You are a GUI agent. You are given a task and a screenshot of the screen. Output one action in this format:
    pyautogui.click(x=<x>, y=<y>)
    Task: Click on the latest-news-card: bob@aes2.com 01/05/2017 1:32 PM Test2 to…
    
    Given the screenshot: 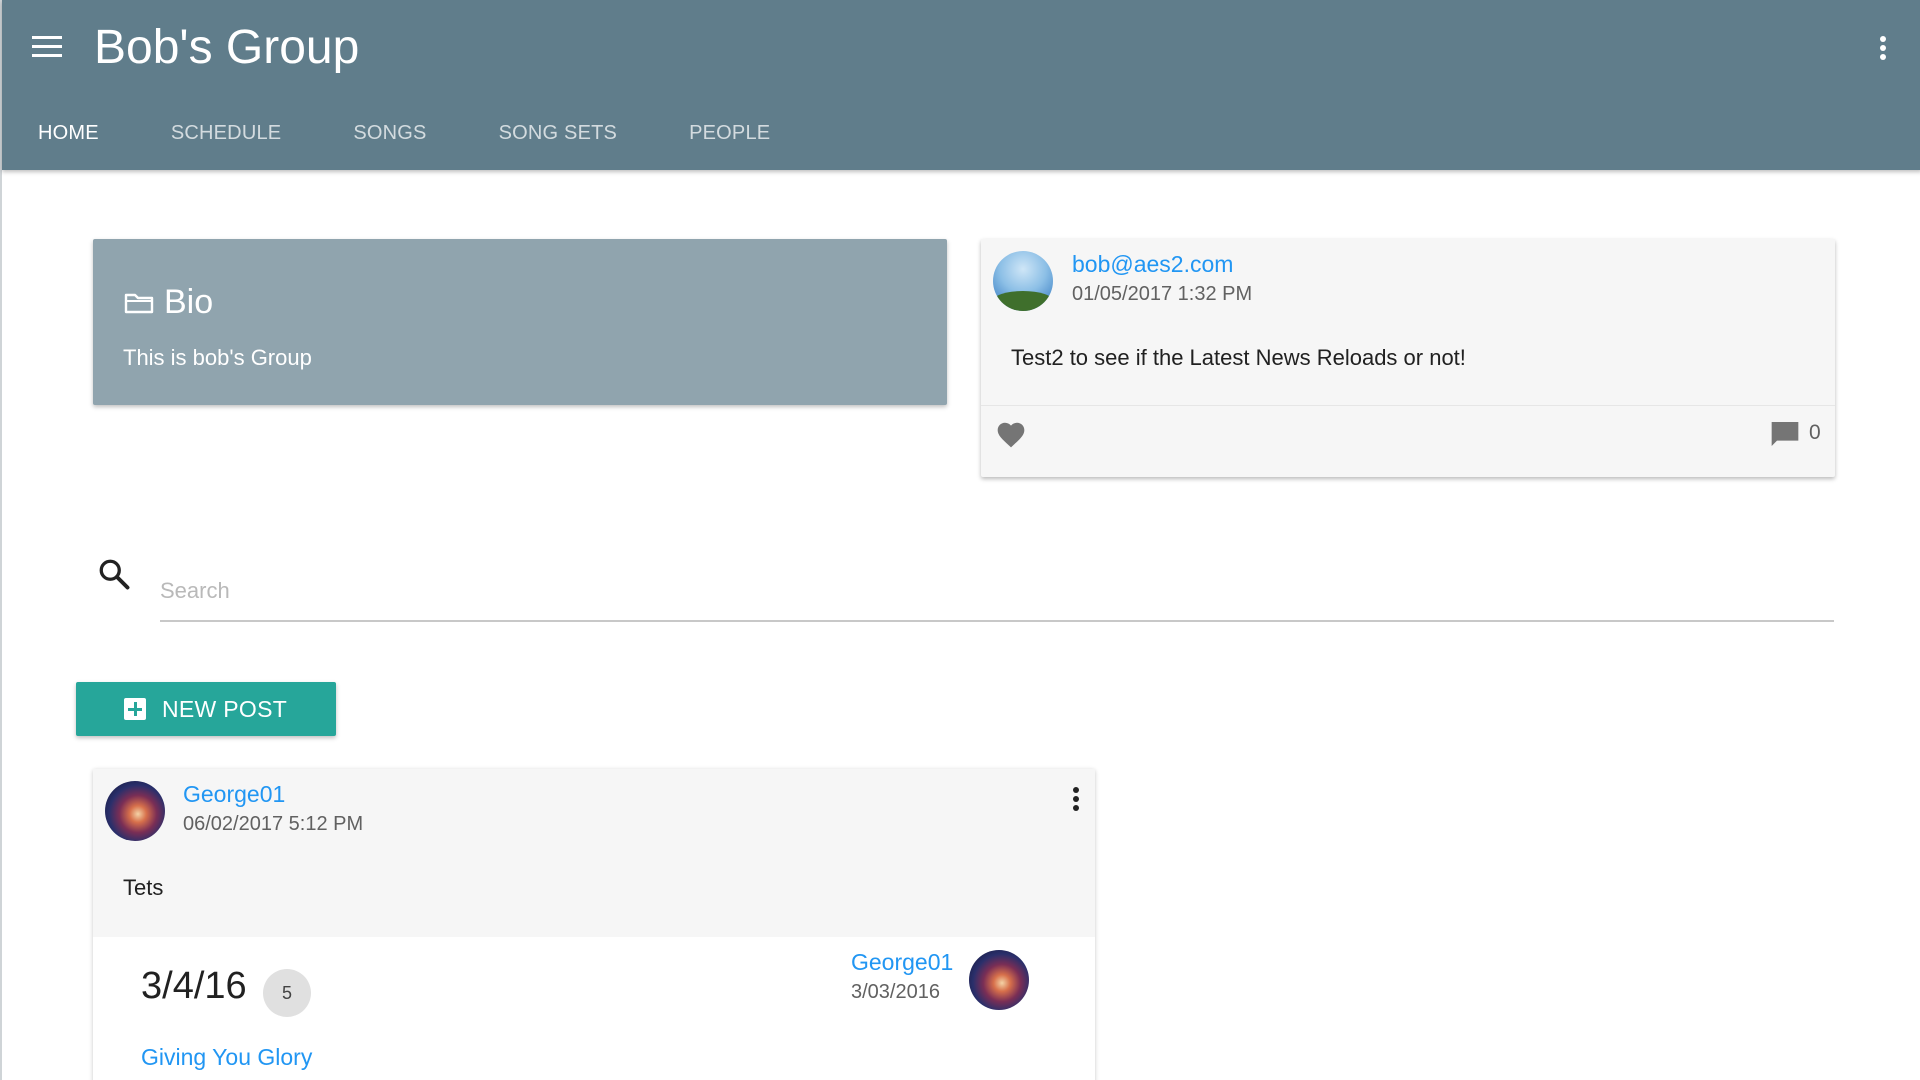 What is the action you would take?
    pyautogui.click(x=1408, y=358)
    